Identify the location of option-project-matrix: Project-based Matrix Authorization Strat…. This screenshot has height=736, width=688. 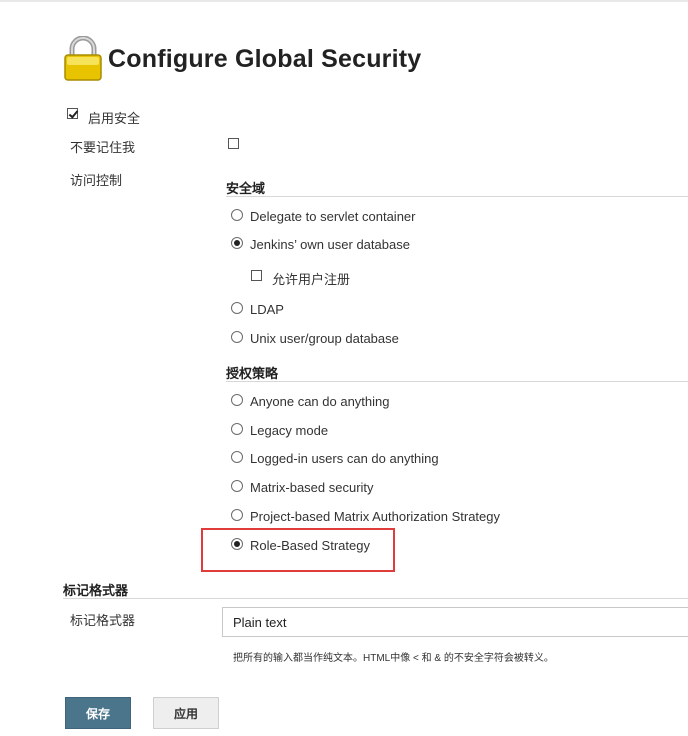
(375, 516).